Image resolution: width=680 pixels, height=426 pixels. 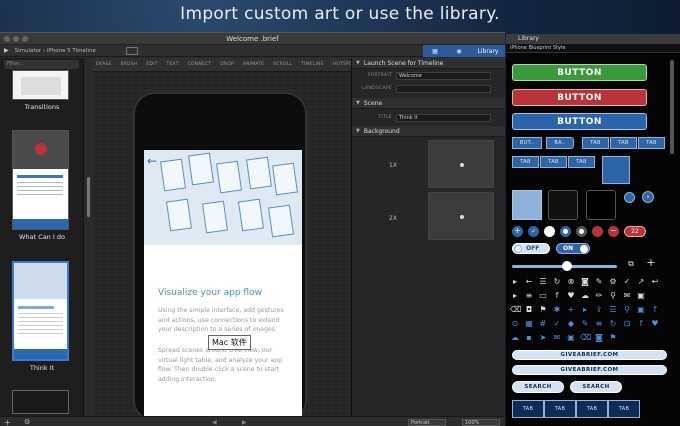 I want to click on settings-tab-icon: ◉, so click(x=459, y=51).